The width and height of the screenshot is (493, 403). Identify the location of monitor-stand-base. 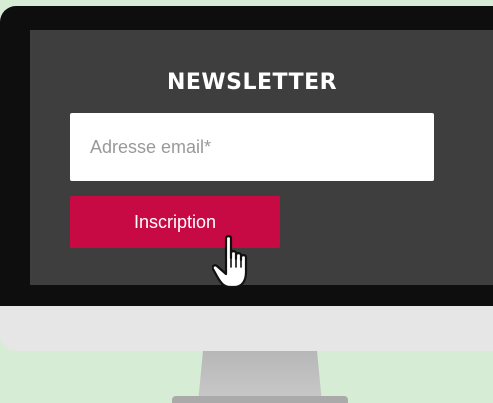
(260, 399).